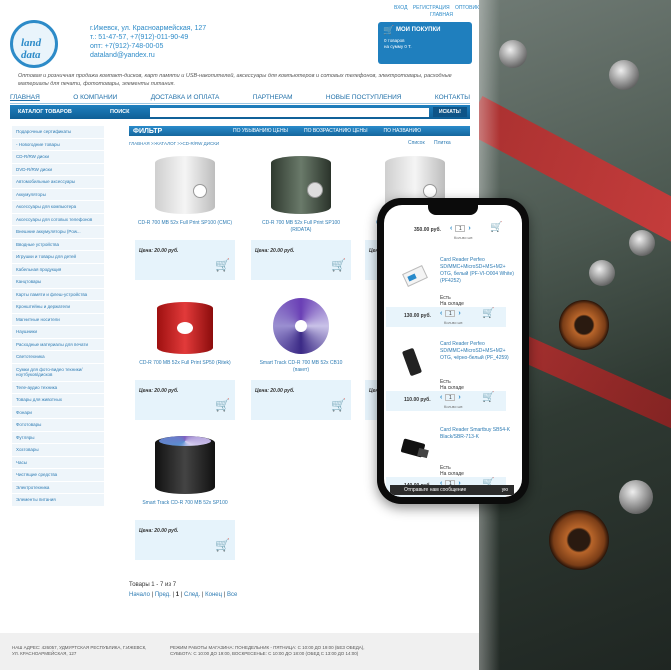 The image size is (671, 670). What do you see at coordinates (273, 98) in the screenshot?
I see `nav-partners: ПАРТНЕРАМ` at bounding box center [273, 98].